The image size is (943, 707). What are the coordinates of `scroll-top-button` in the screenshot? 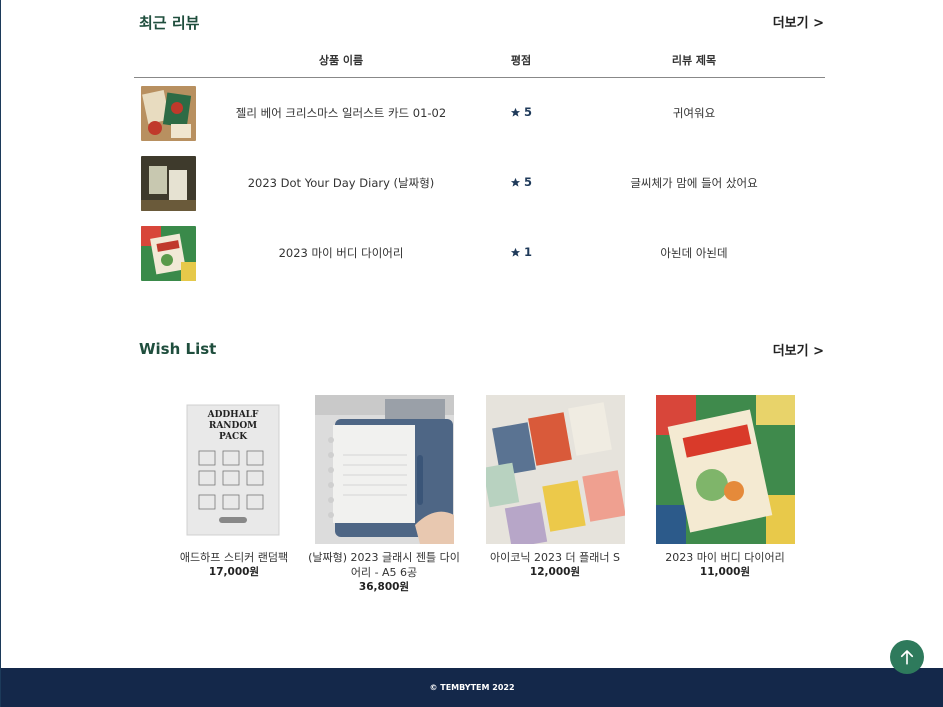 It's located at (907, 657).